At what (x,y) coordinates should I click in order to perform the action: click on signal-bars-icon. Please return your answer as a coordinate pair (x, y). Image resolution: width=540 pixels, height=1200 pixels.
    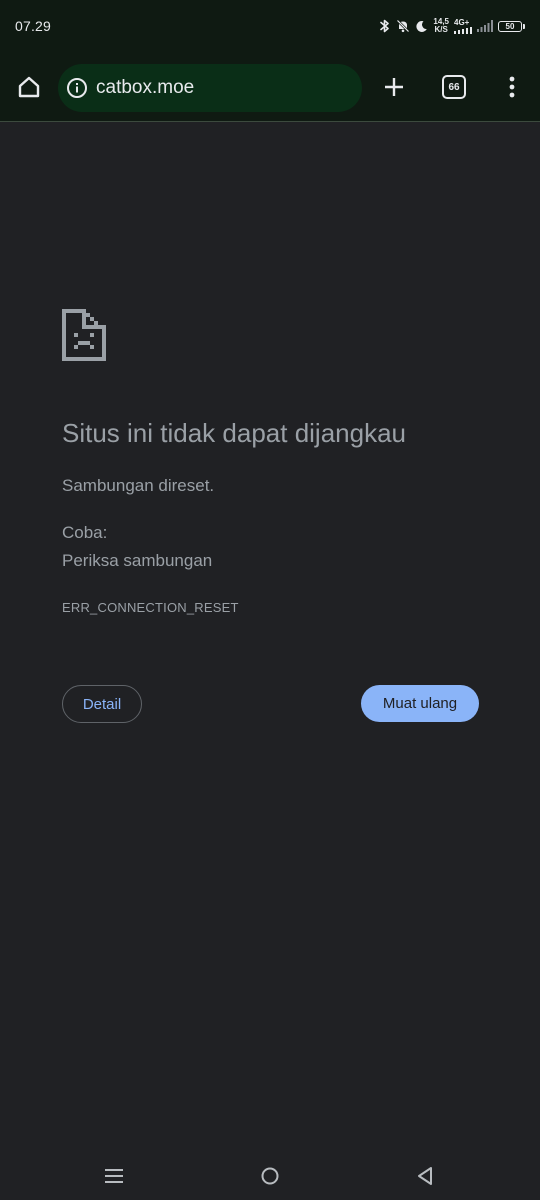
    Looking at the image, I should click on (485, 26).